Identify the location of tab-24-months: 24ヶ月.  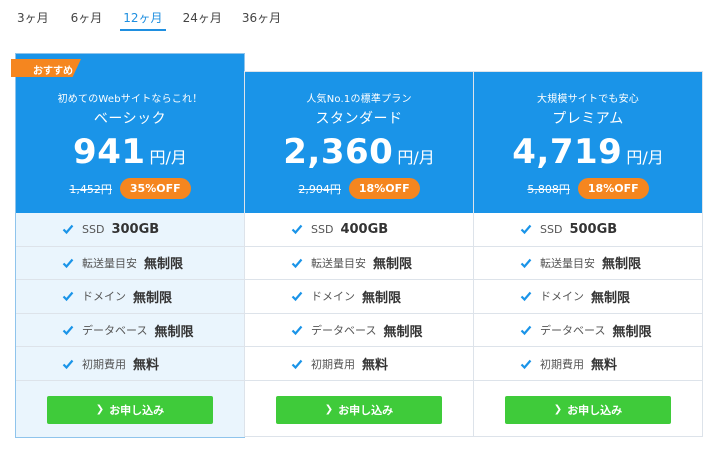
(202, 16).